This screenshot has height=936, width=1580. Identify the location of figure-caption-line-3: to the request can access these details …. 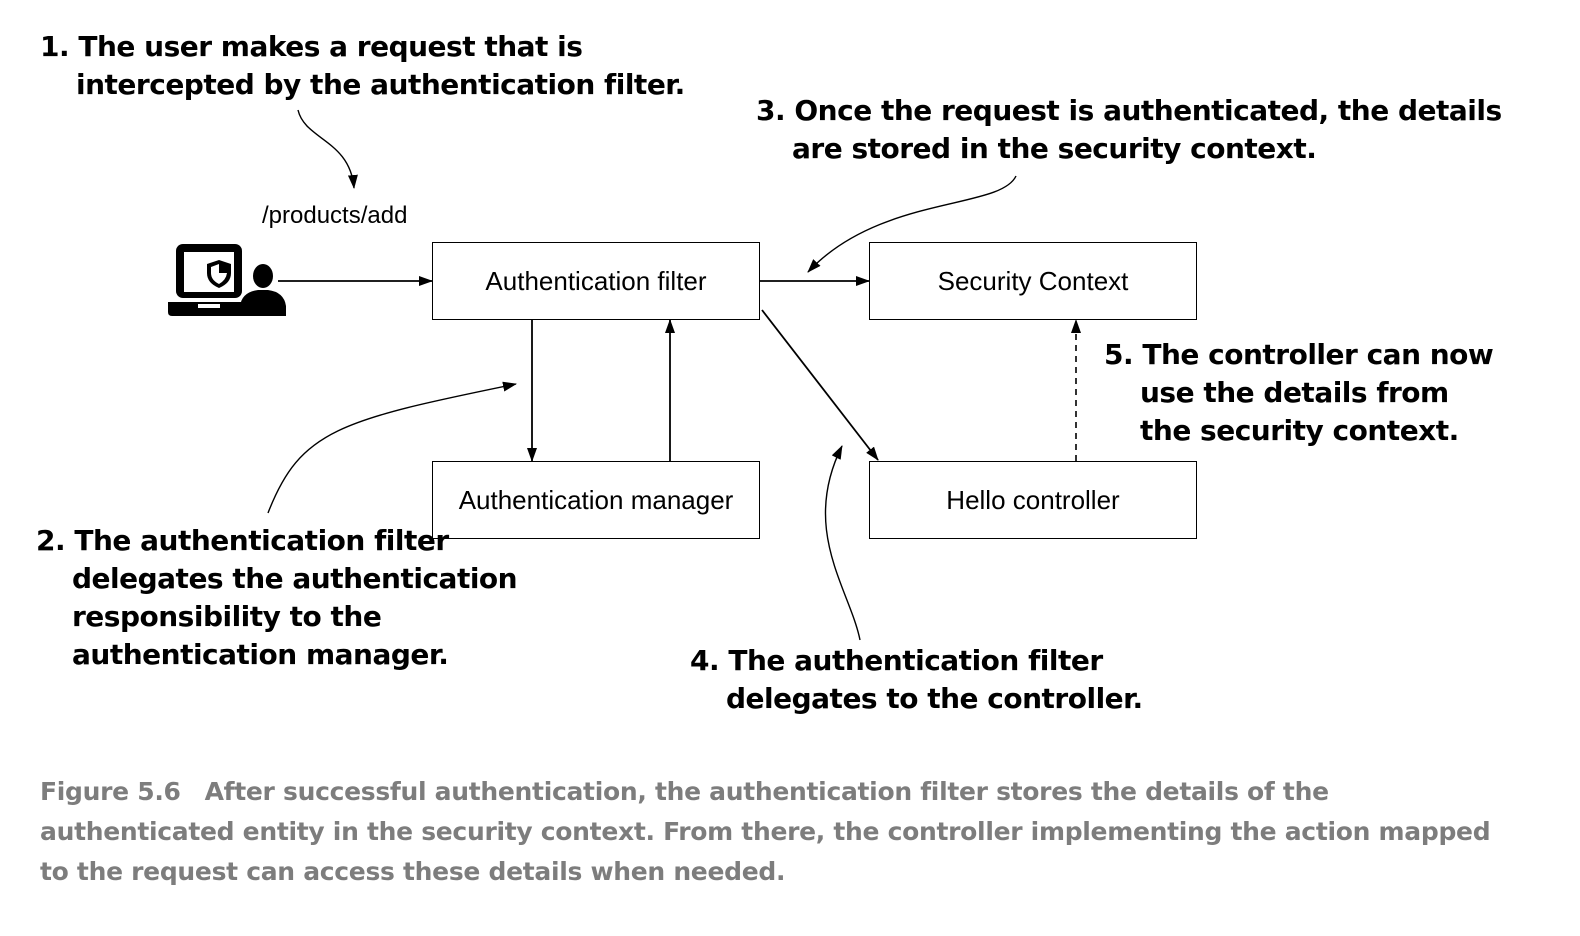
(413, 871).